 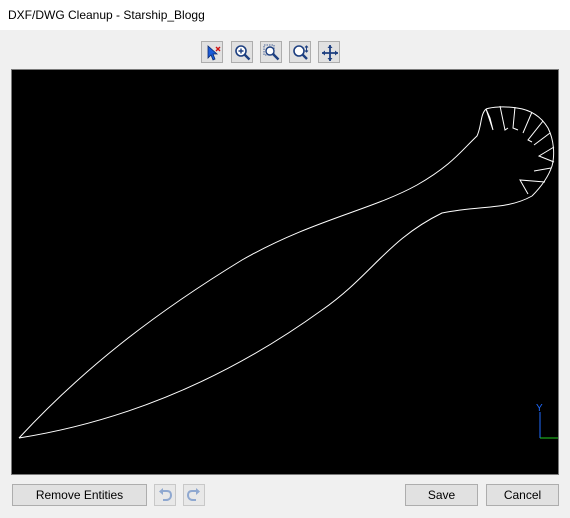 What do you see at coordinates (79, 495) in the screenshot?
I see `remove-entities-button: Remove Entities` at bounding box center [79, 495].